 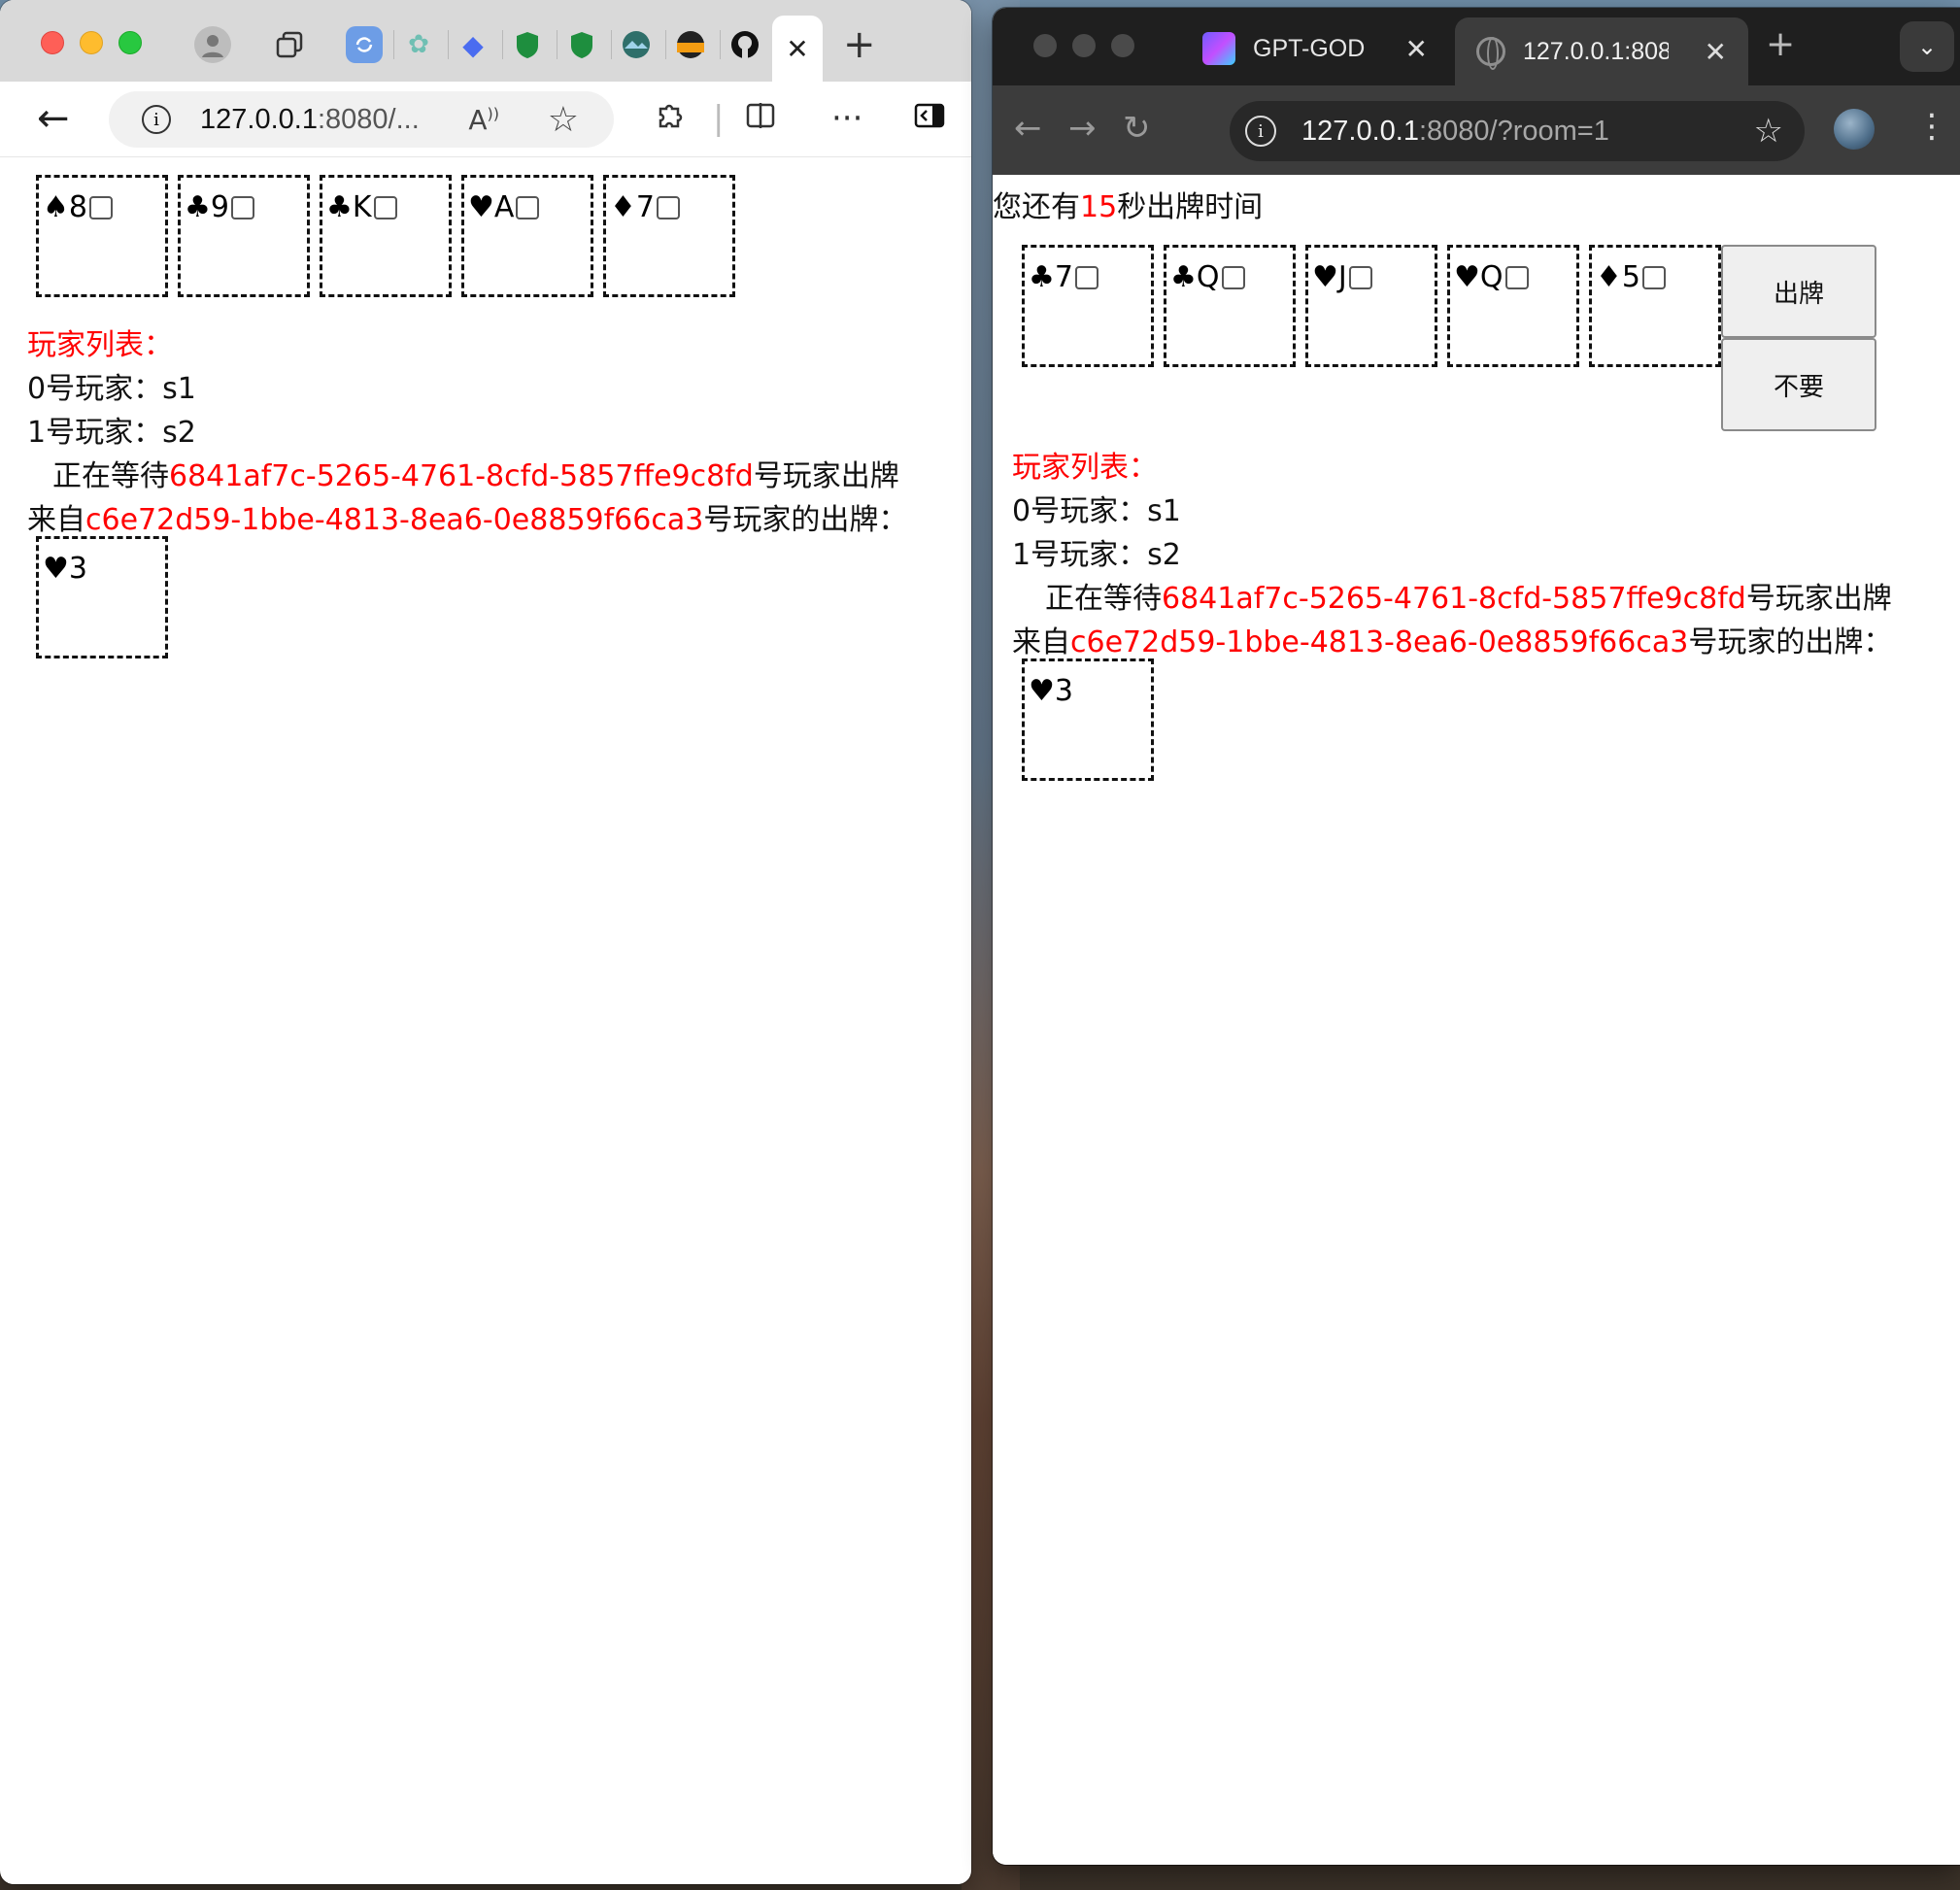 What do you see at coordinates (1088, 306) in the screenshot?
I see `hand-card: ♣ 7` at bounding box center [1088, 306].